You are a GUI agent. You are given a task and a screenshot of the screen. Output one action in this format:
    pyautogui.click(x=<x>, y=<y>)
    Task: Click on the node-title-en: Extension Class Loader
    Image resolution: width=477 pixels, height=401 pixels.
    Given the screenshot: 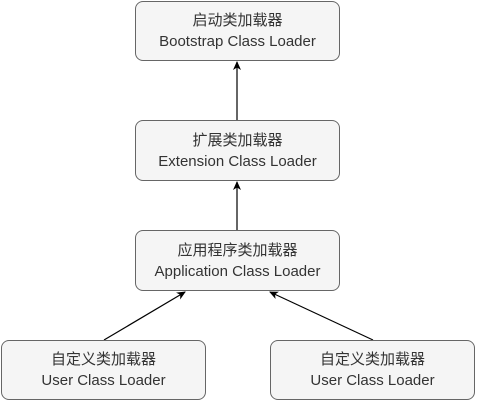 What is the action you would take?
    pyautogui.click(x=237, y=161)
    